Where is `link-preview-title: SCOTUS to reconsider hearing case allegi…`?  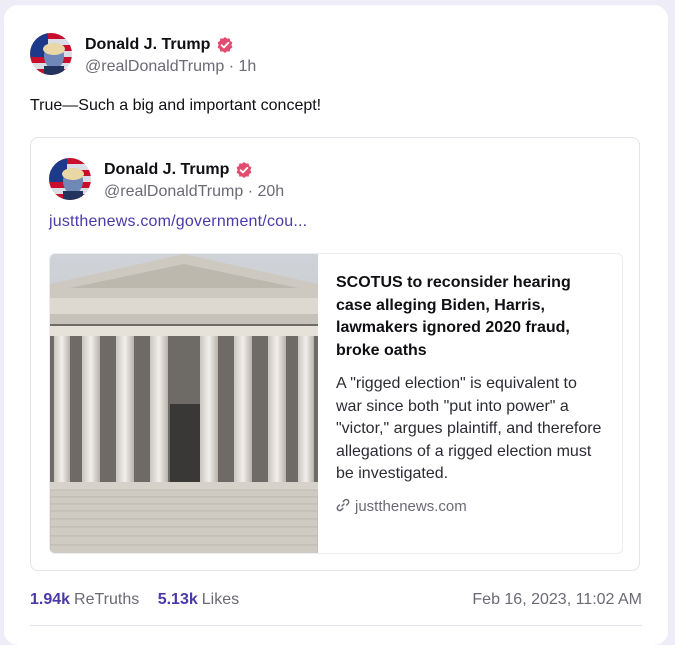 link-preview-title: SCOTUS to reconsider hearing case allegi… is located at coordinates (471, 317).